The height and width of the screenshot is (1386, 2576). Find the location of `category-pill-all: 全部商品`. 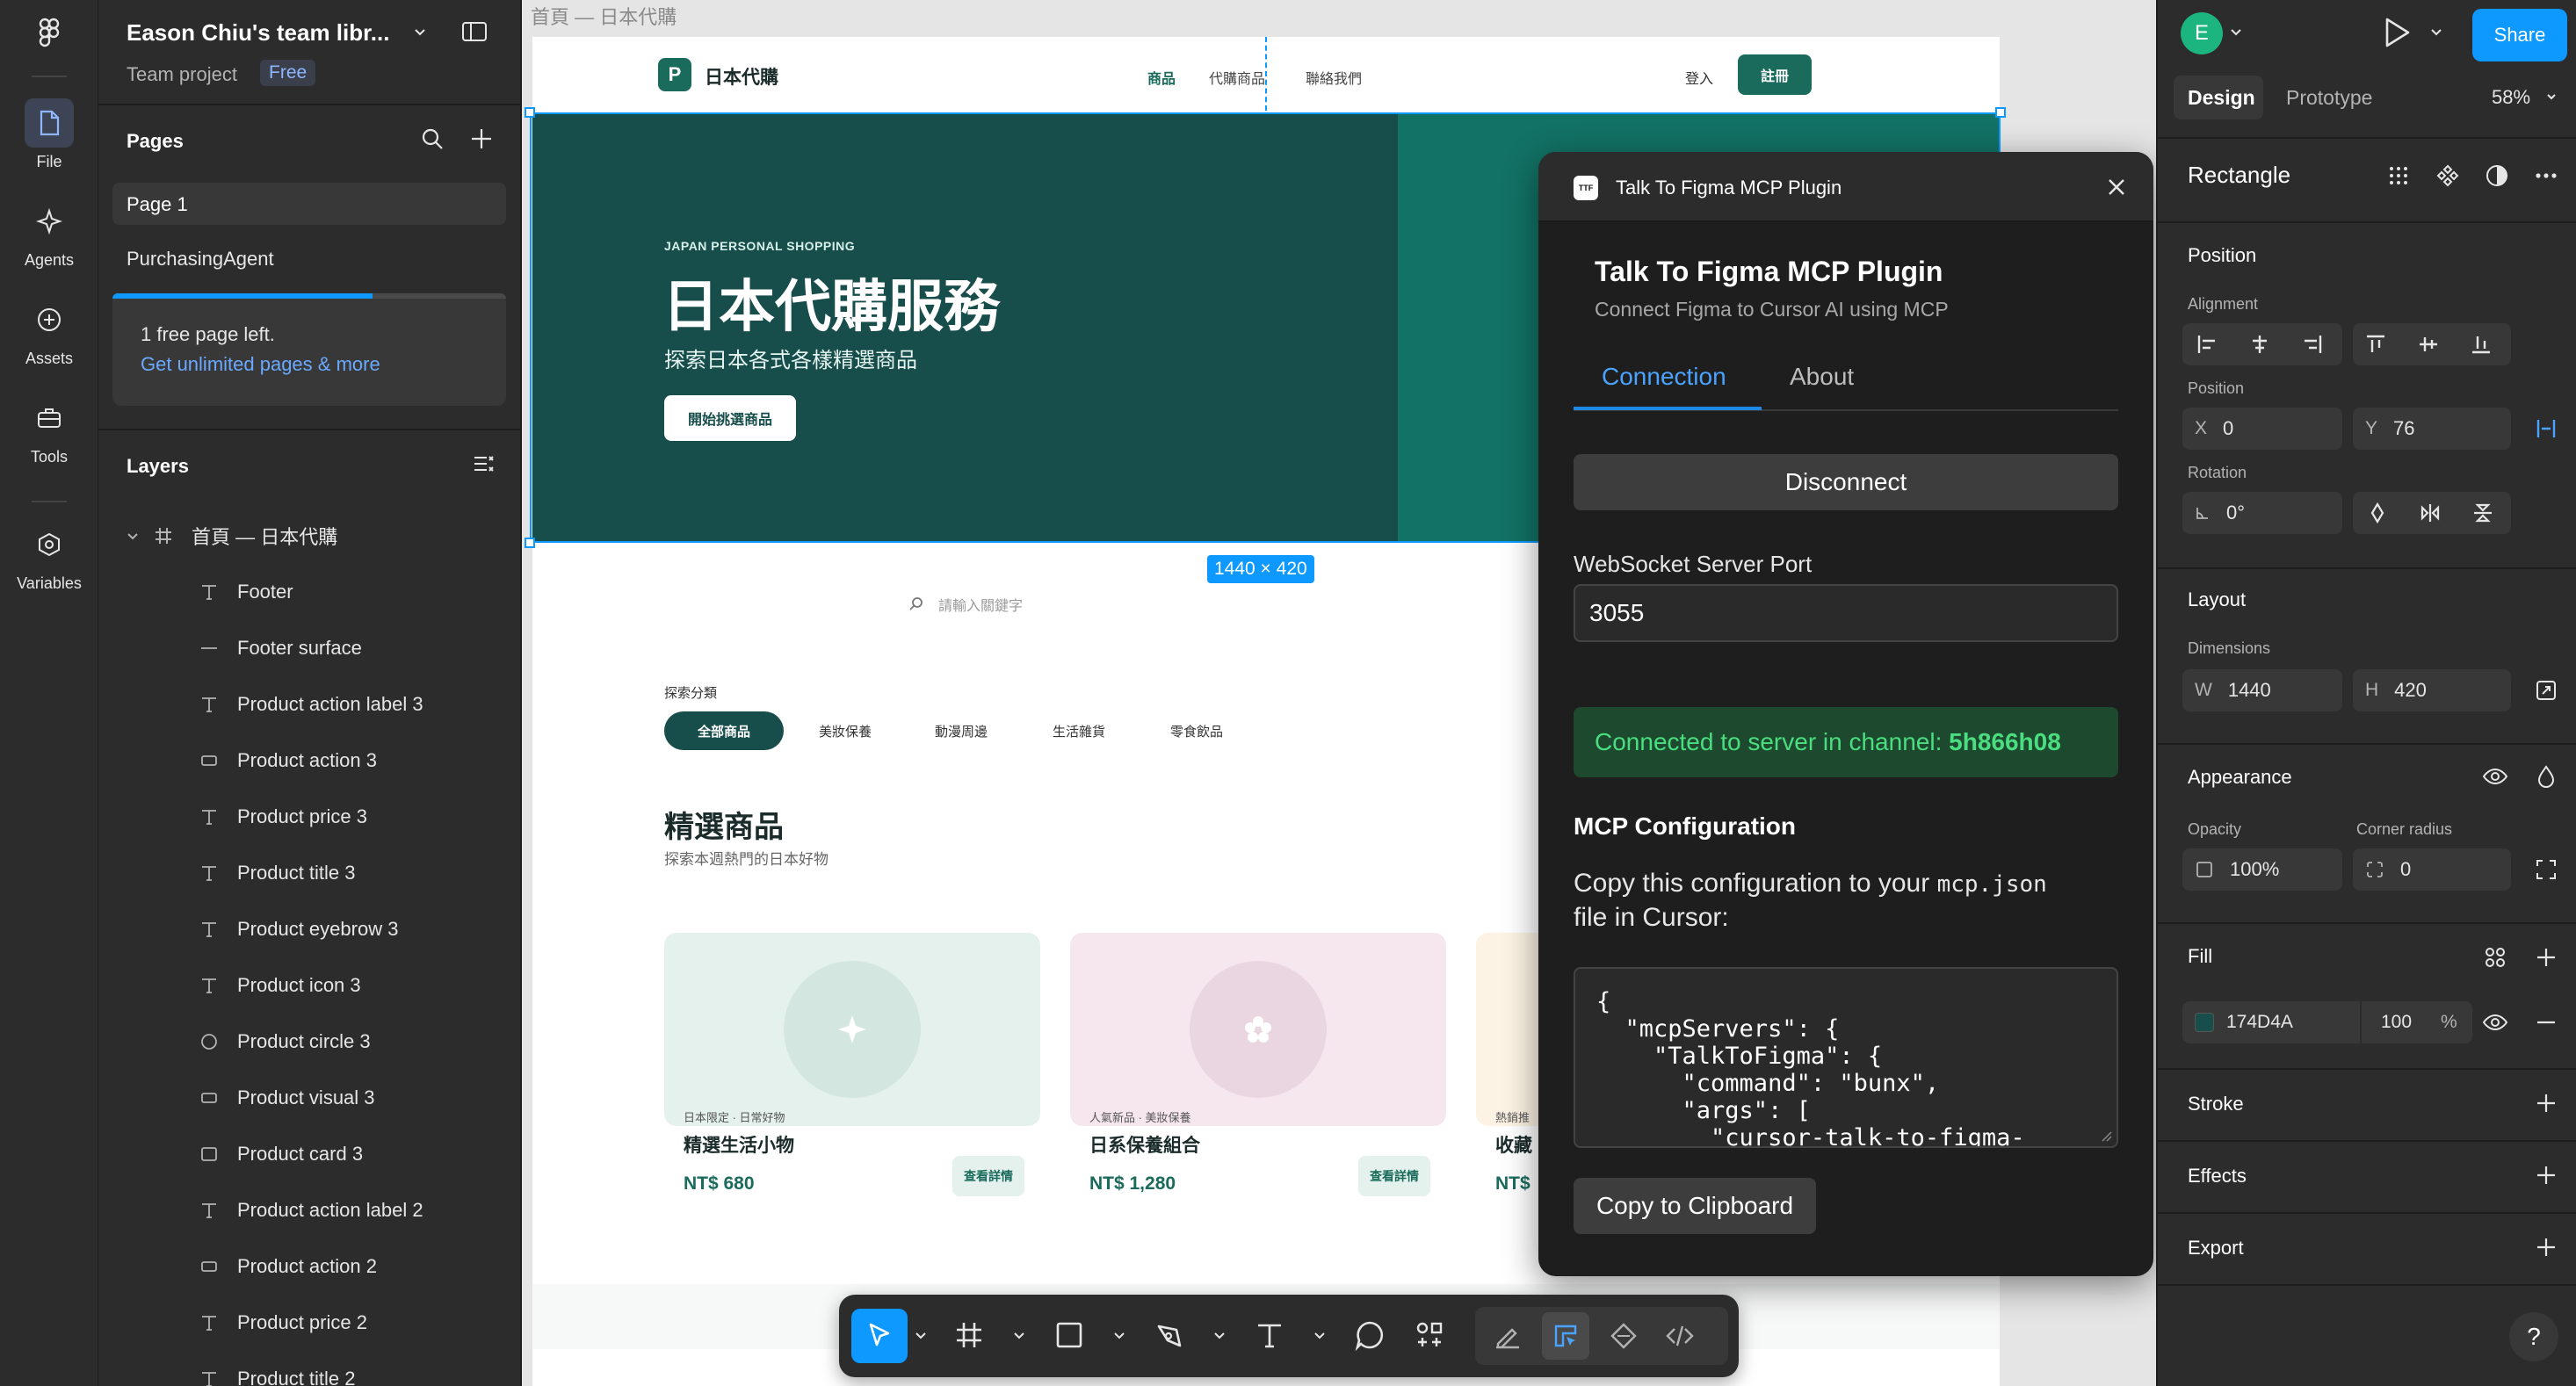

category-pill-all: 全部商品 is located at coordinates (724, 730).